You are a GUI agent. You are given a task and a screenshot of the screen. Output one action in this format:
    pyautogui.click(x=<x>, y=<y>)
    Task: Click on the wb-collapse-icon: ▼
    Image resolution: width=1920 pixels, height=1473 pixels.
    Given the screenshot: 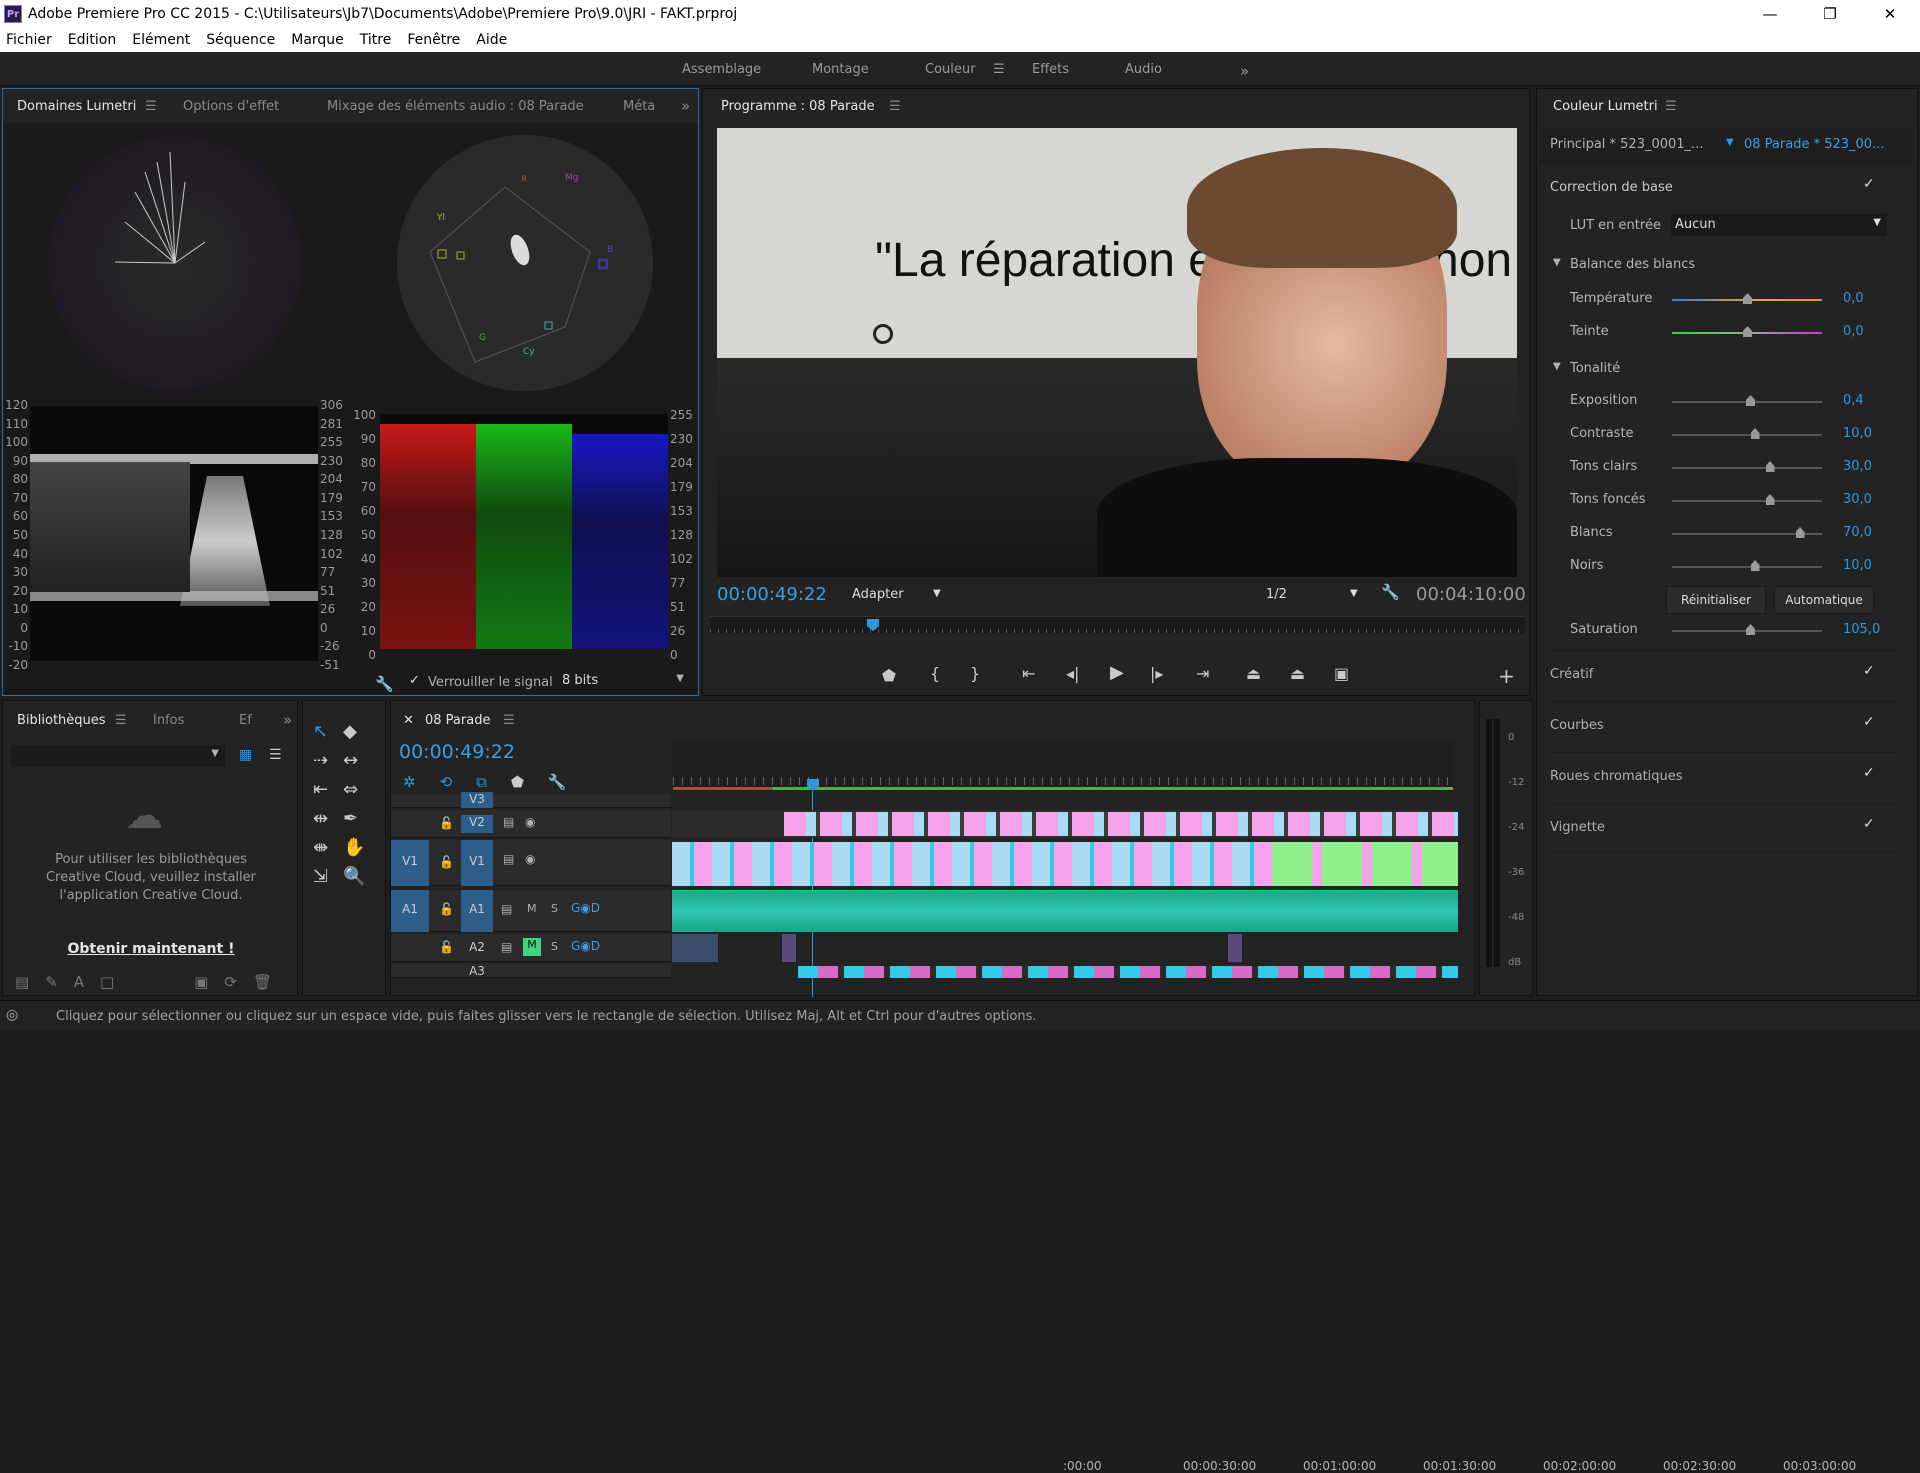 What is the action you would take?
    pyautogui.click(x=1557, y=262)
    